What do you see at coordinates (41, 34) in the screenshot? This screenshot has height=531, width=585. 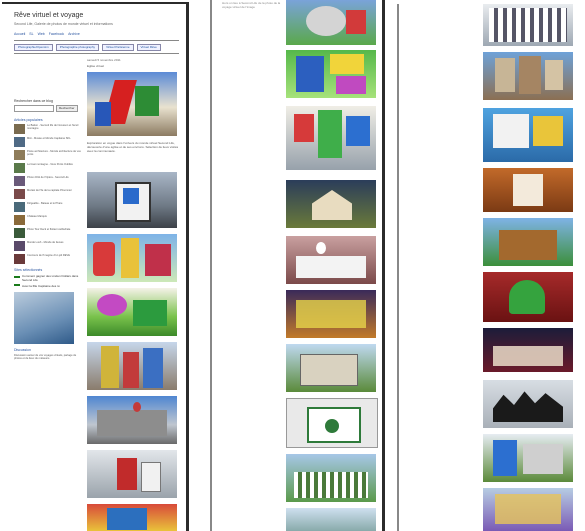 I see `nav-link-web: Web` at bounding box center [41, 34].